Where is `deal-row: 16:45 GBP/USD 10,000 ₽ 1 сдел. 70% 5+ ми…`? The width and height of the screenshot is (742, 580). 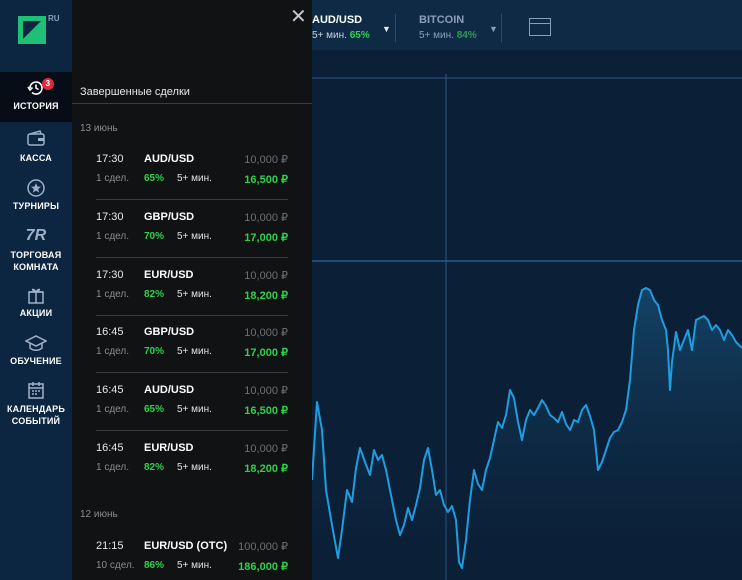
deal-row: 16:45 GBP/USD 10,000 ₽ 1 сдел. 70% 5+ ми… is located at coordinates (192, 344).